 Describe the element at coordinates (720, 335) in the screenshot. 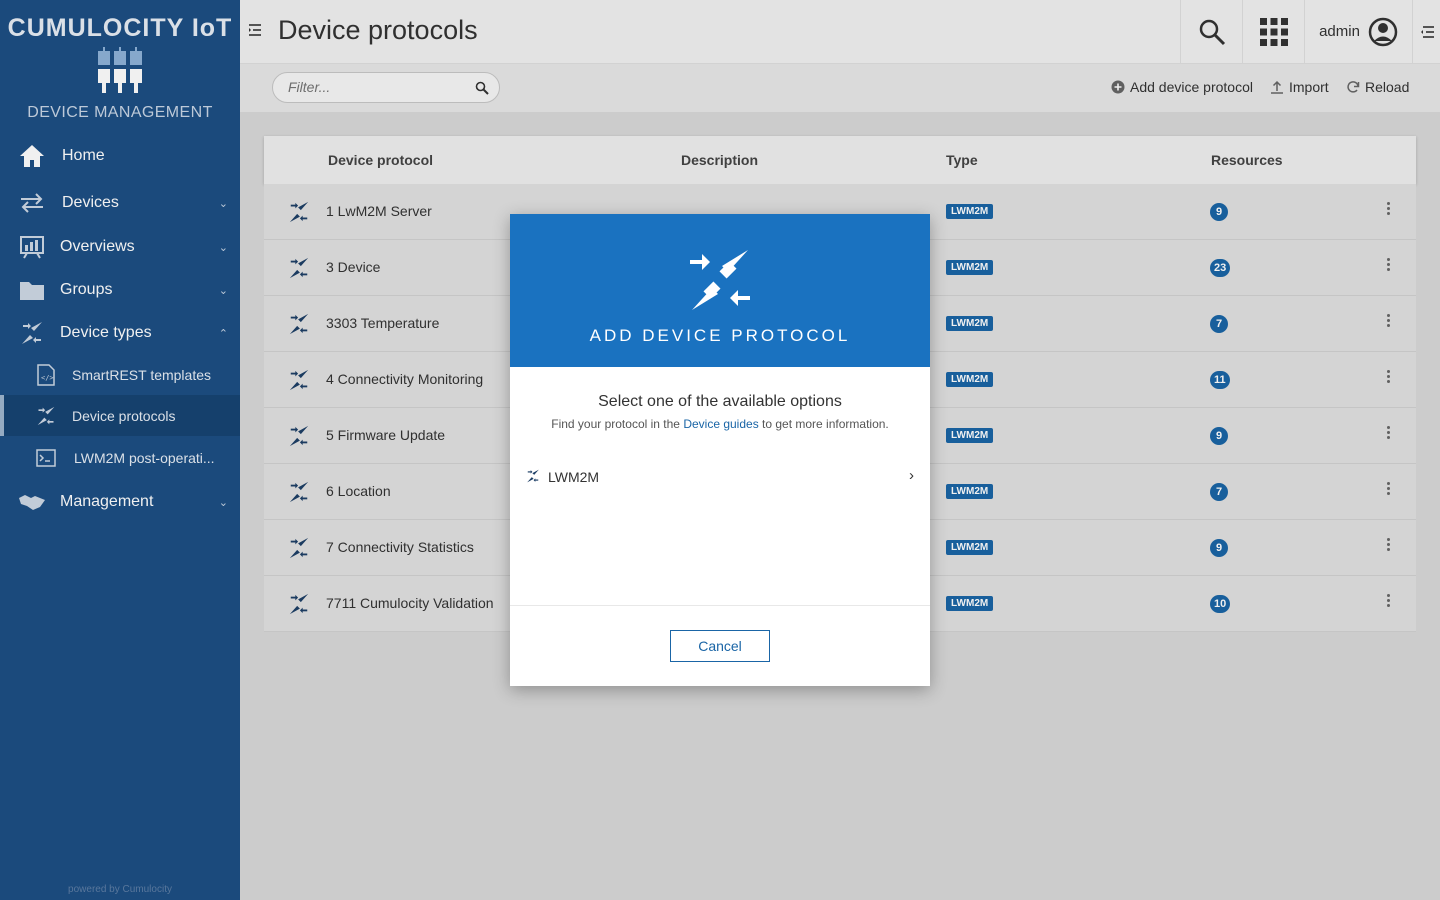

I see `modal-title: ADD DEVICE PROTOCOL` at that location.